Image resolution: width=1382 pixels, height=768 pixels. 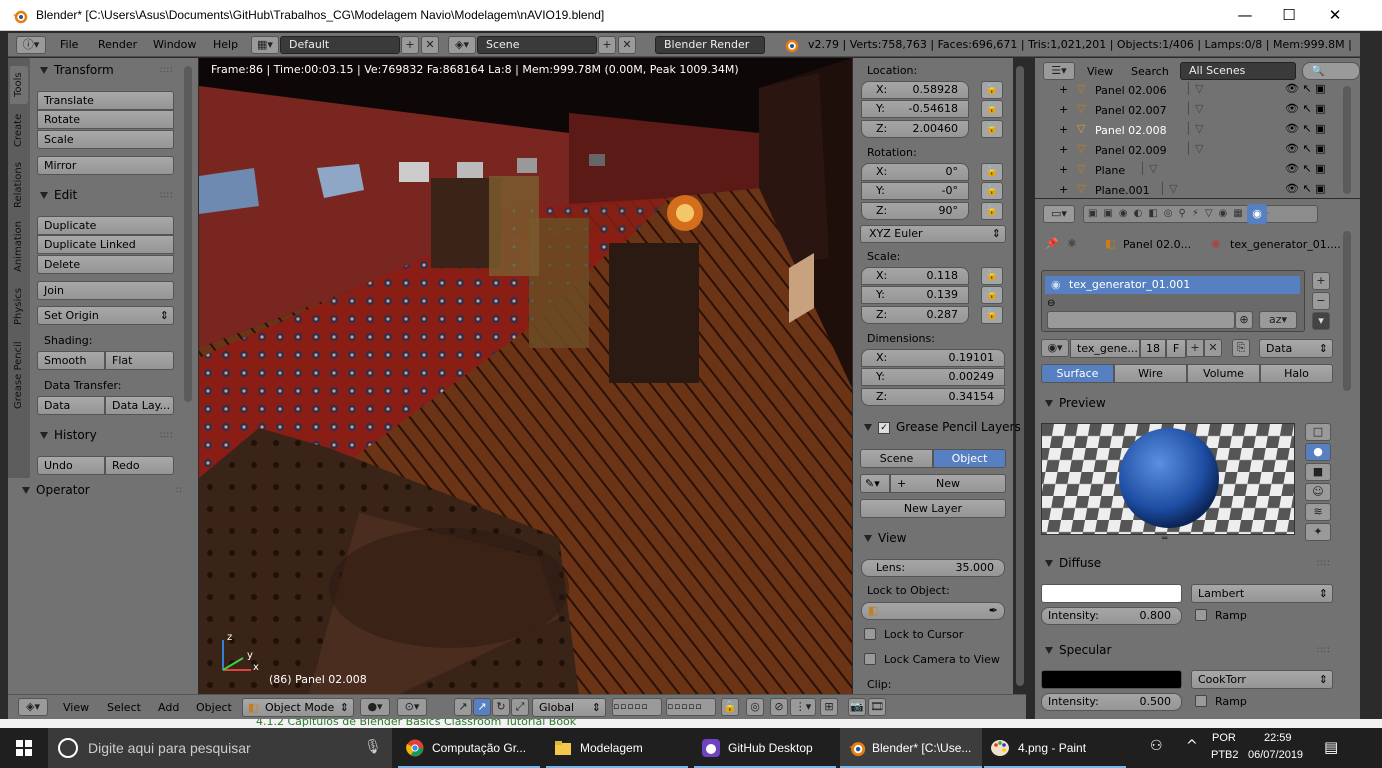 I want to click on render-engine-dropdown: Blender Render, so click(x=710, y=45).